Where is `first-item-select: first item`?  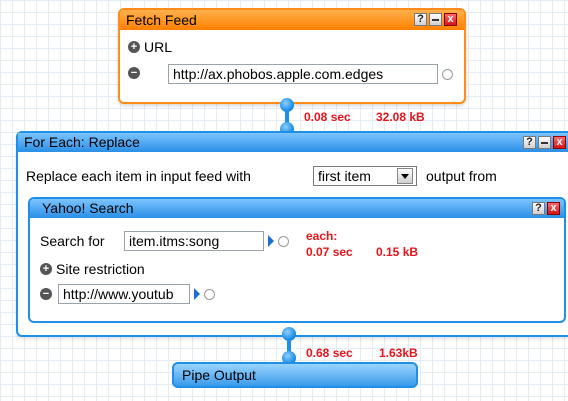 first-item-select: first item is located at coordinates (365, 176).